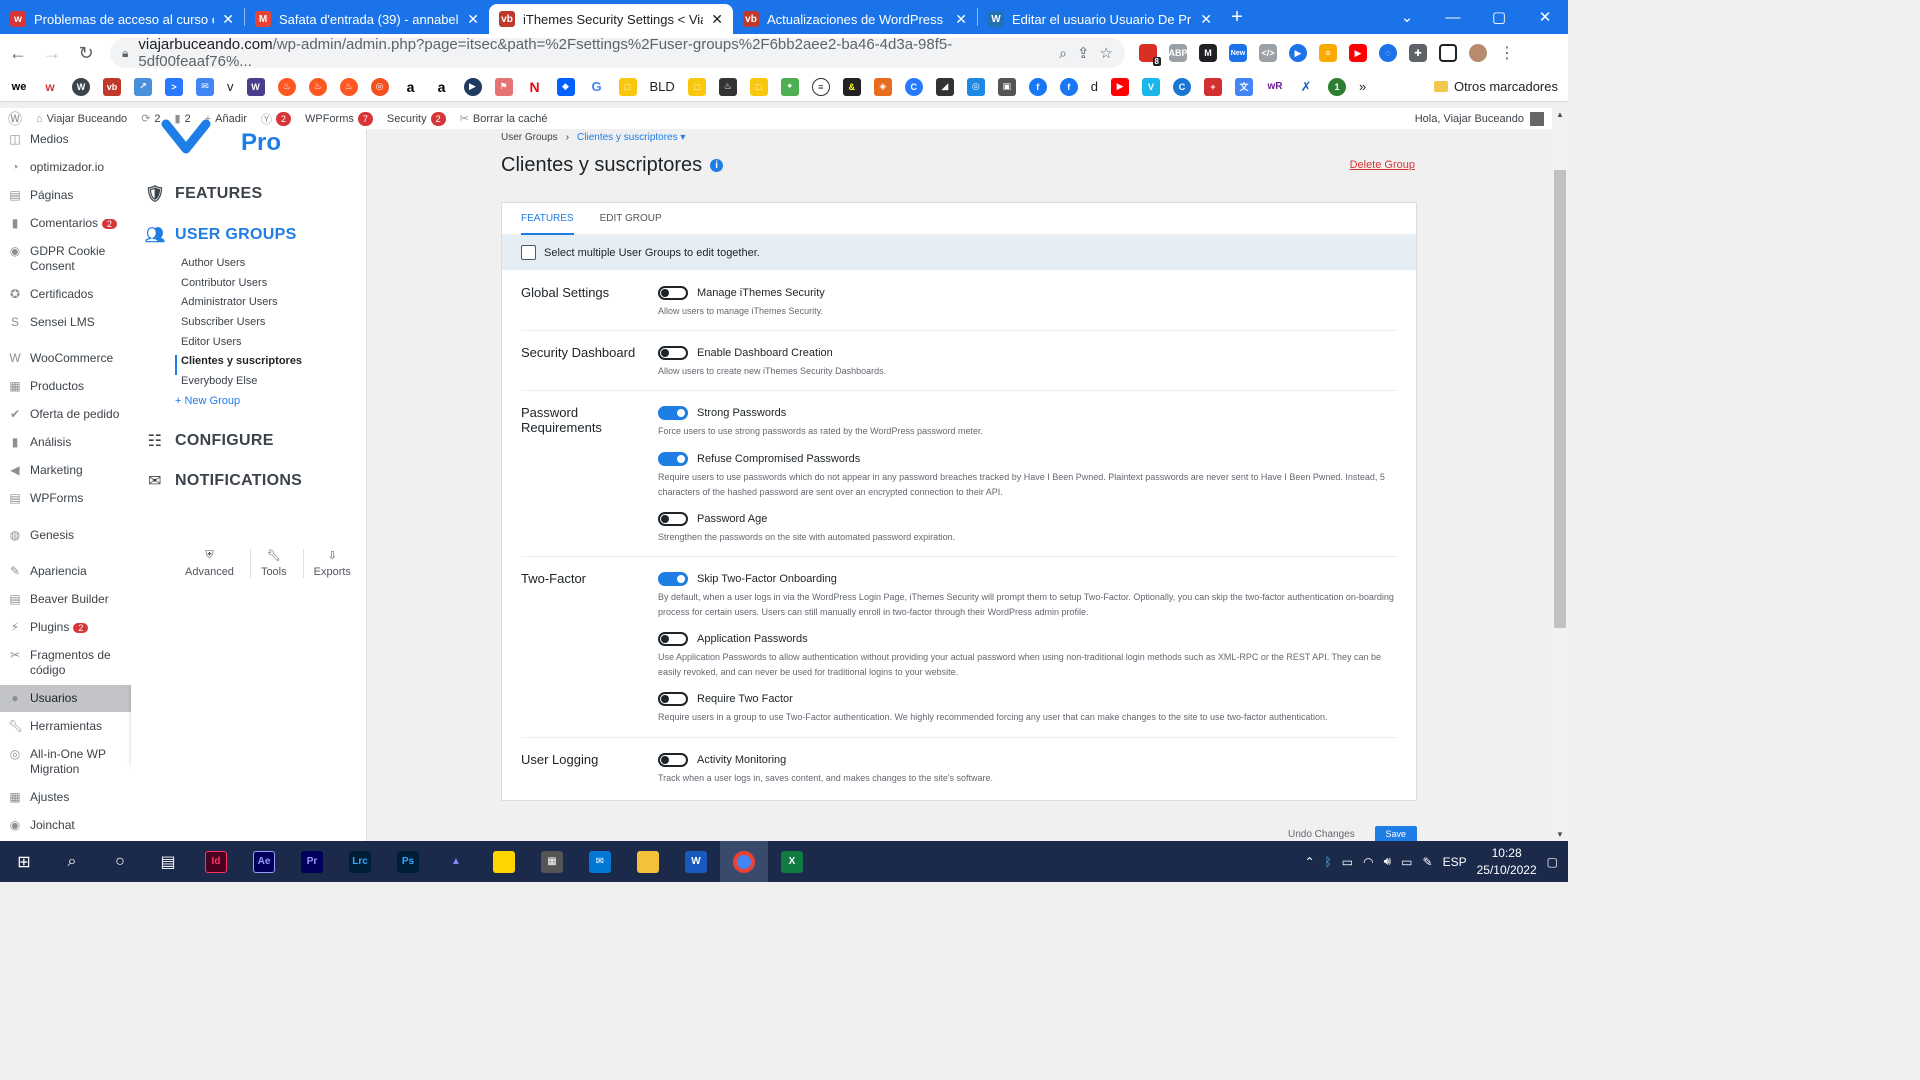 This screenshot has width=1920, height=1080. I want to click on wpmenu-item: ▤ WPForms, so click(65, 498).